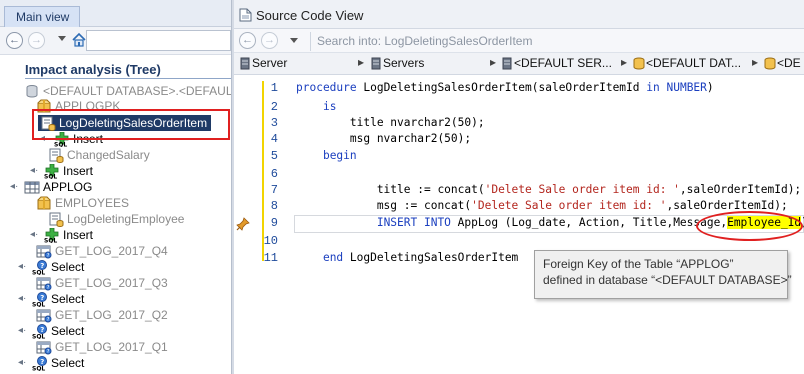 This screenshot has width=804, height=374. What do you see at coordinates (158, 40) in the screenshot?
I see `left-nav-address-input` at bounding box center [158, 40].